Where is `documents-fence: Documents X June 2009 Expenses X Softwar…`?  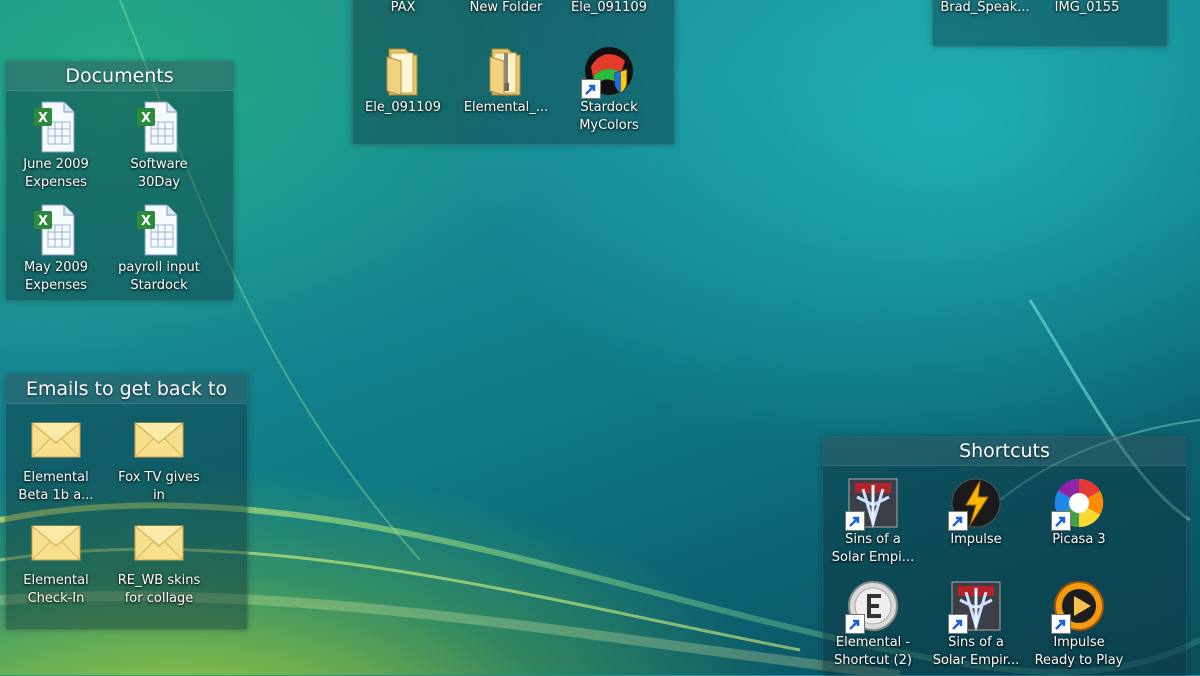
documents-fence: Documents X June 2009 Expenses X Softwar… is located at coordinates (119, 181).